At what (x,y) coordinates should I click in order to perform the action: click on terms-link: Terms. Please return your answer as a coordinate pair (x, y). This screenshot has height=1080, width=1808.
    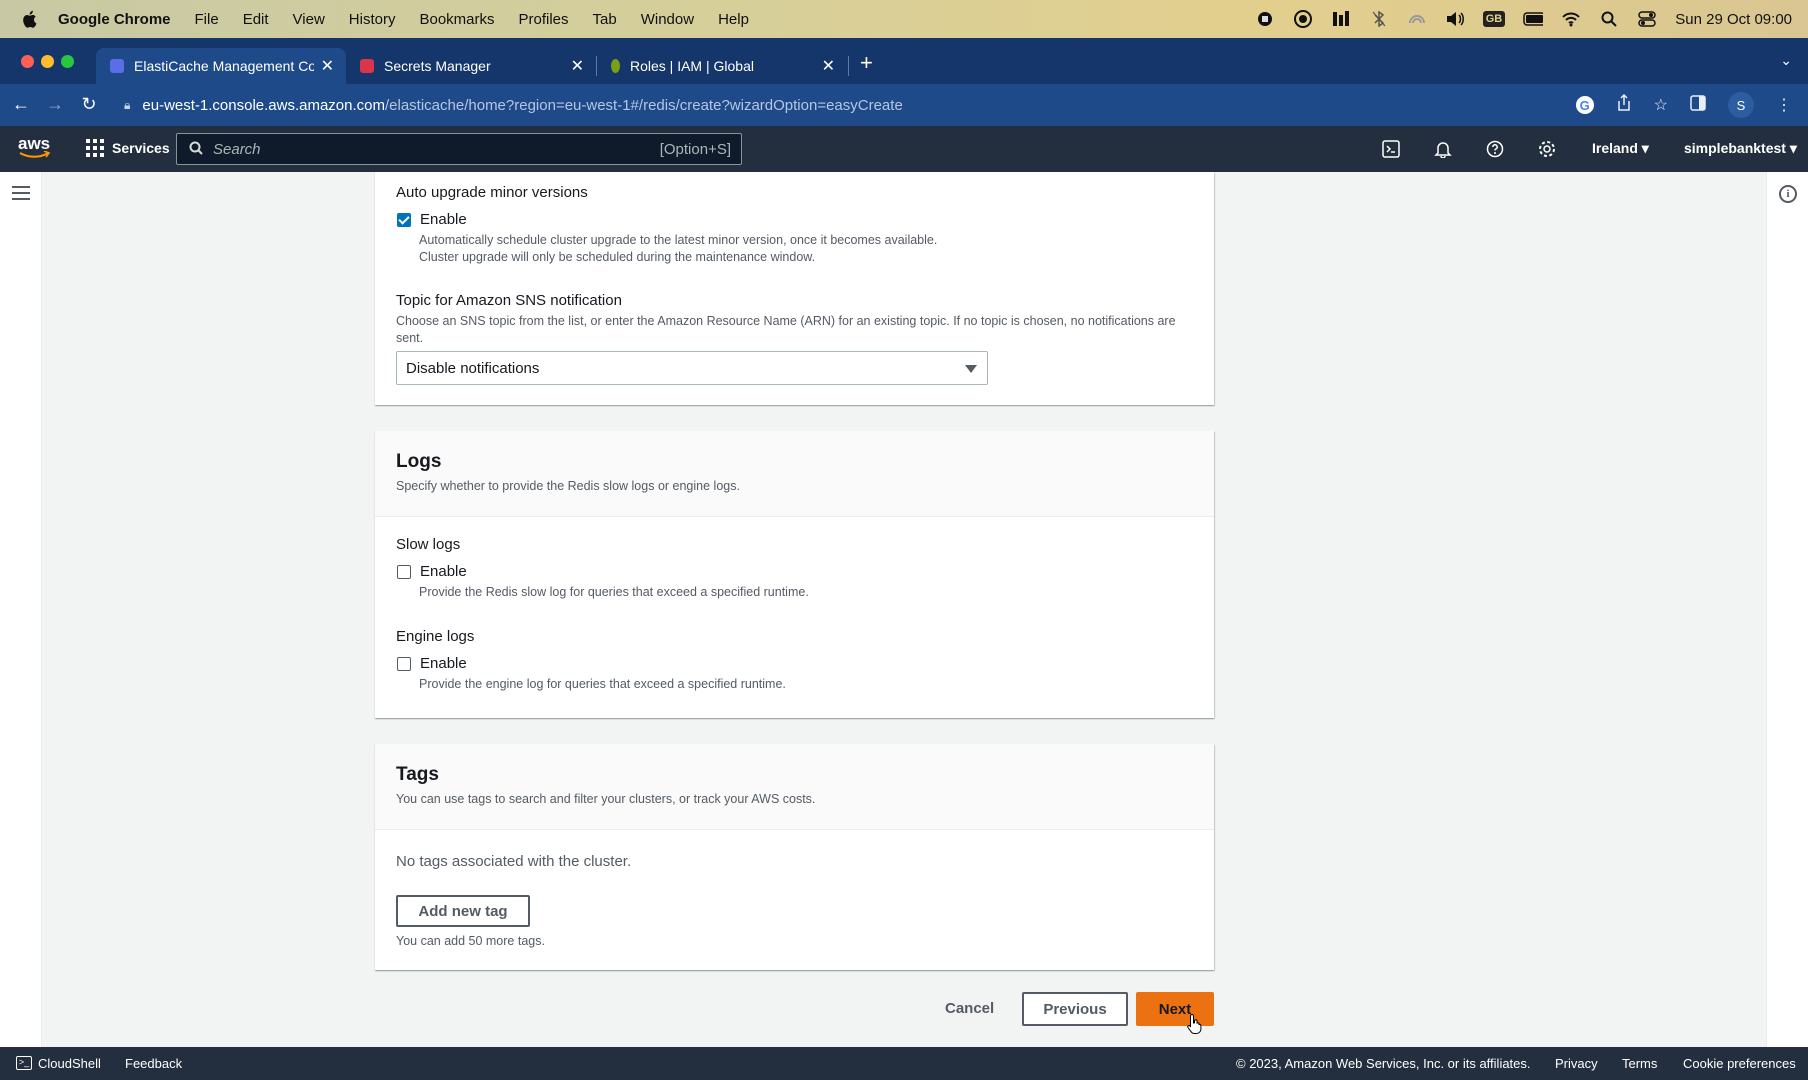
    Looking at the image, I should click on (1639, 1063).